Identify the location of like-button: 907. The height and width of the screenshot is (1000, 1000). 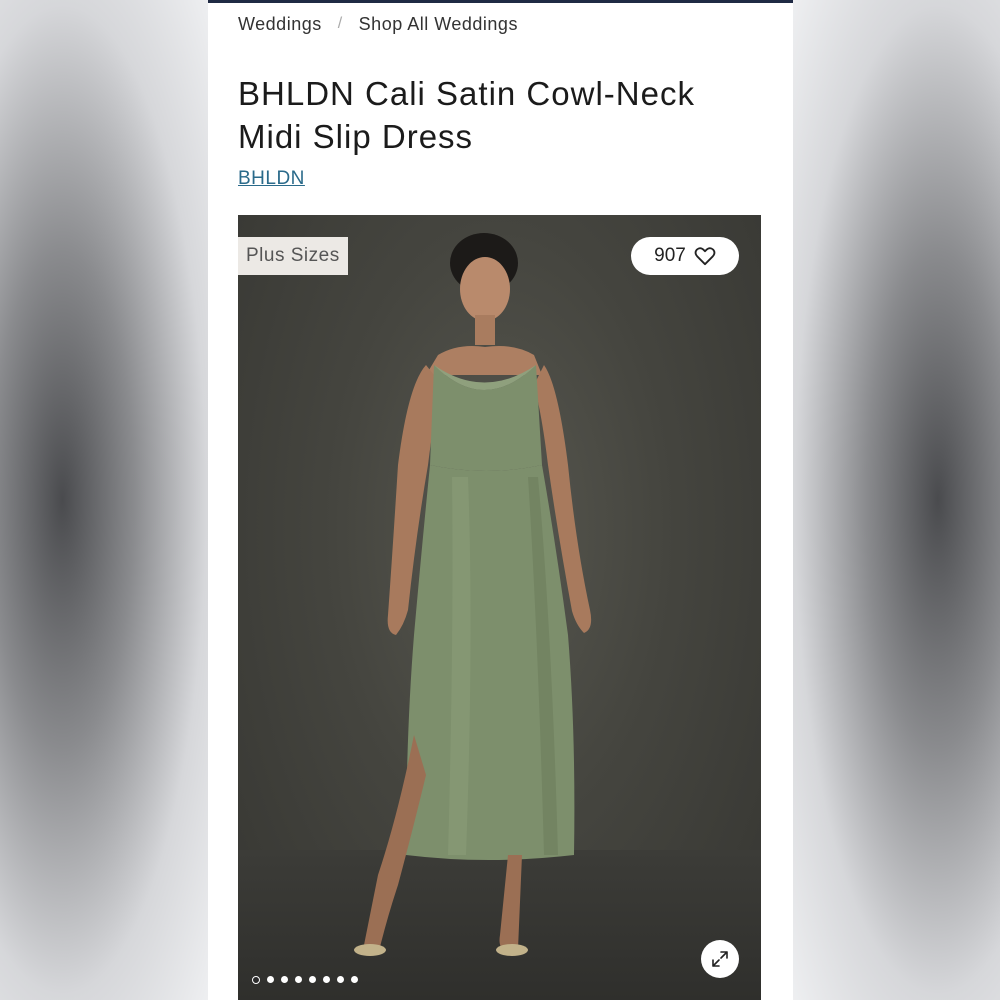
(685, 256).